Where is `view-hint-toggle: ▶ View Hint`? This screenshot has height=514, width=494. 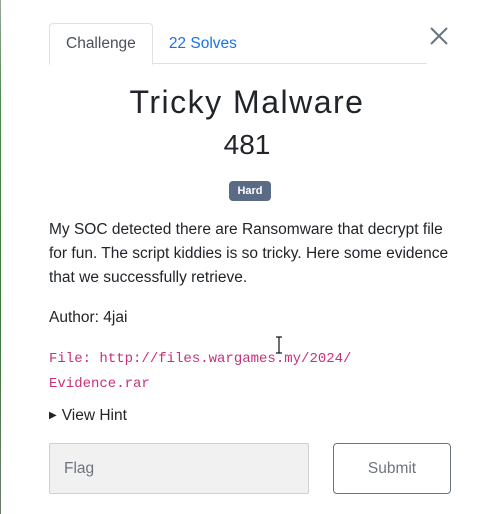 view-hint-toggle: ▶ View Hint is located at coordinates (88, 415).